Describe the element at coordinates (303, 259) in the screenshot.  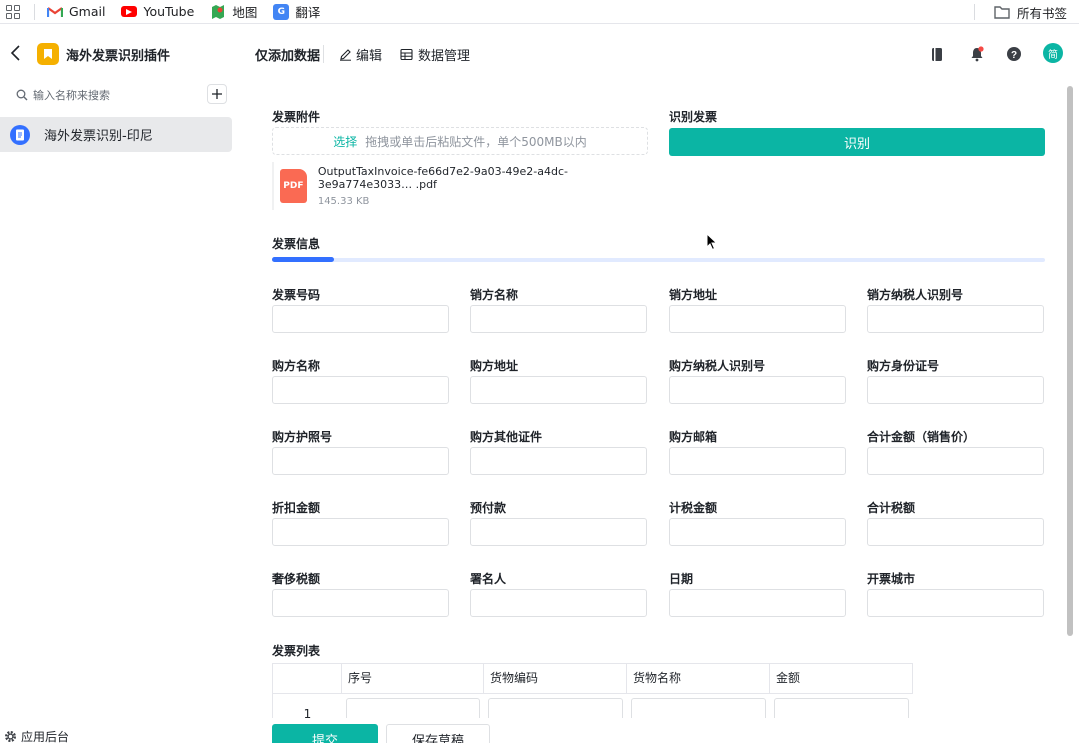
I see `tab-indicator` at that location.